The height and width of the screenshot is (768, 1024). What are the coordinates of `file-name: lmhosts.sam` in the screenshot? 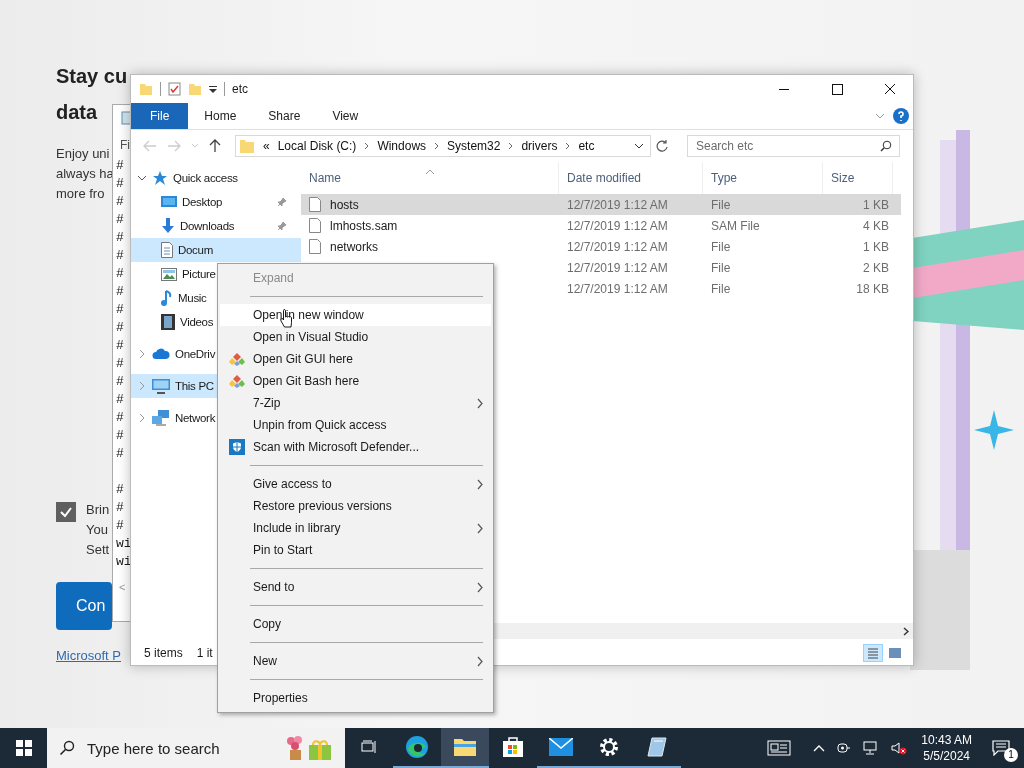 It's located at (364, 225).